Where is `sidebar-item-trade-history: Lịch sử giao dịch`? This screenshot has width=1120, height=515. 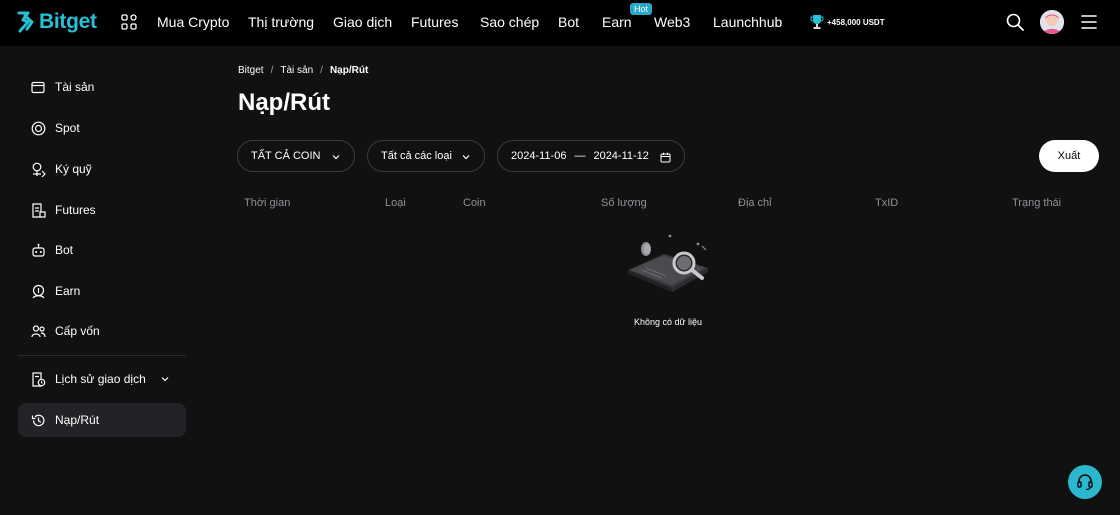
sidebar-item-trade-history: Lịch sử giao dịch is located at coordinates (102, 379).